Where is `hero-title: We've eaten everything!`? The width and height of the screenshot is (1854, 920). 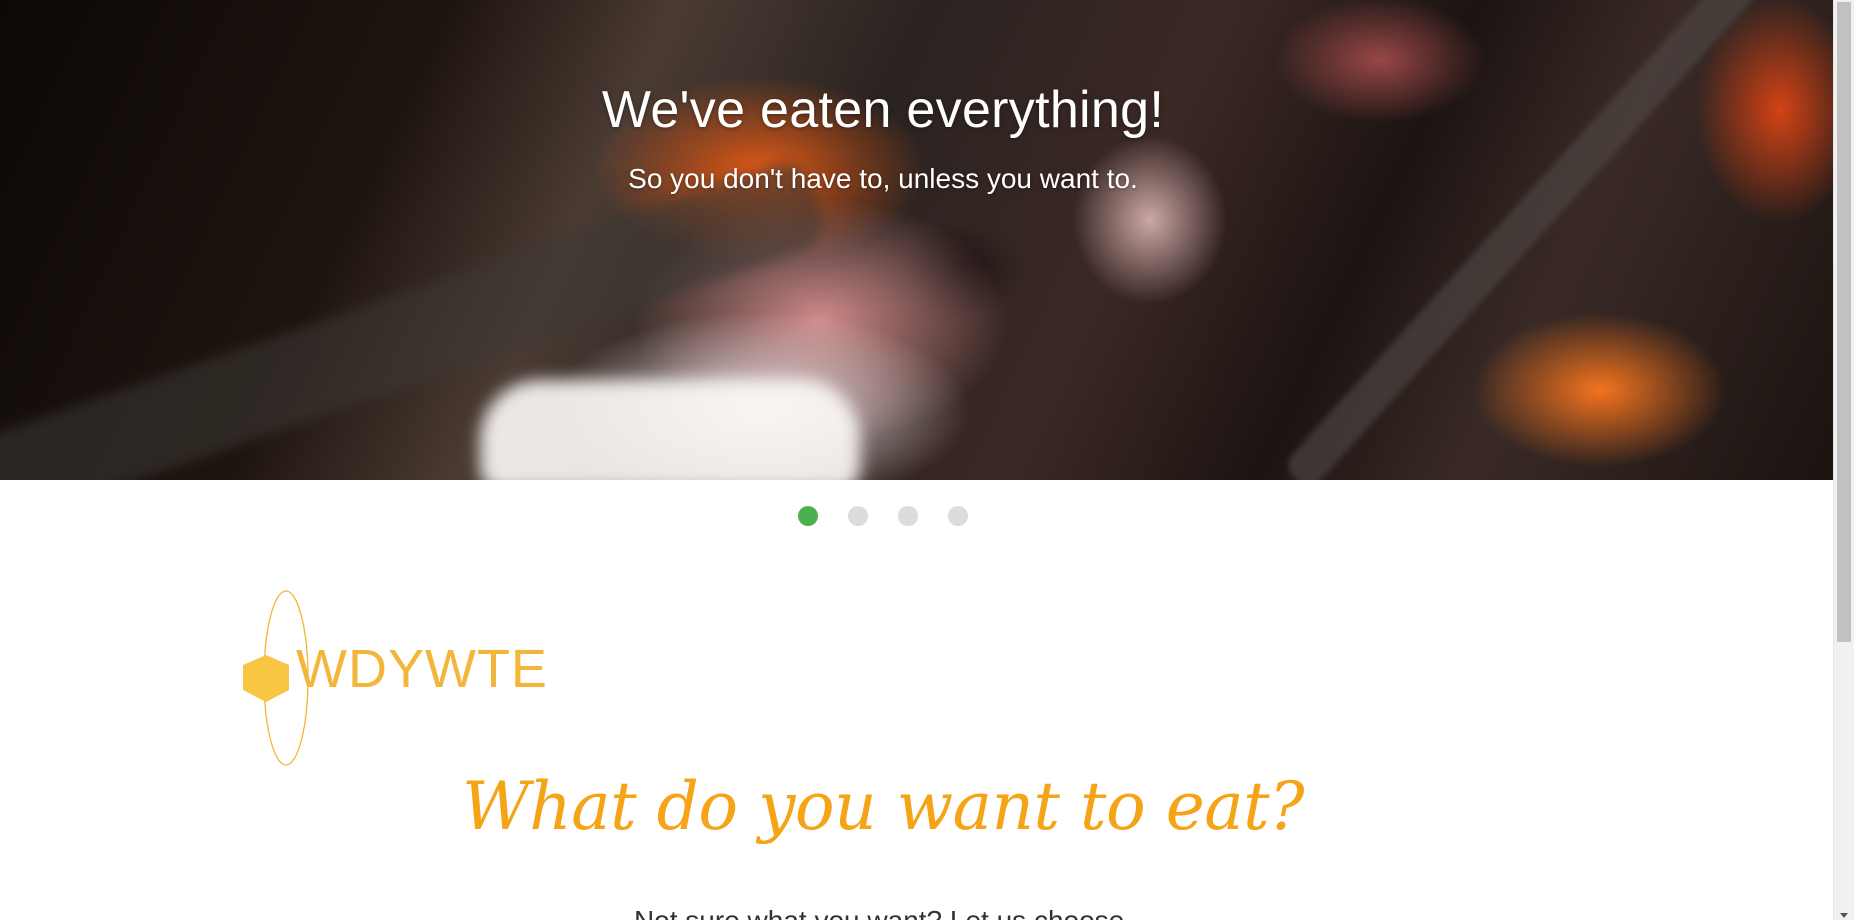
hero-title: We've eaten everything! is located at coordinates (883, 110).